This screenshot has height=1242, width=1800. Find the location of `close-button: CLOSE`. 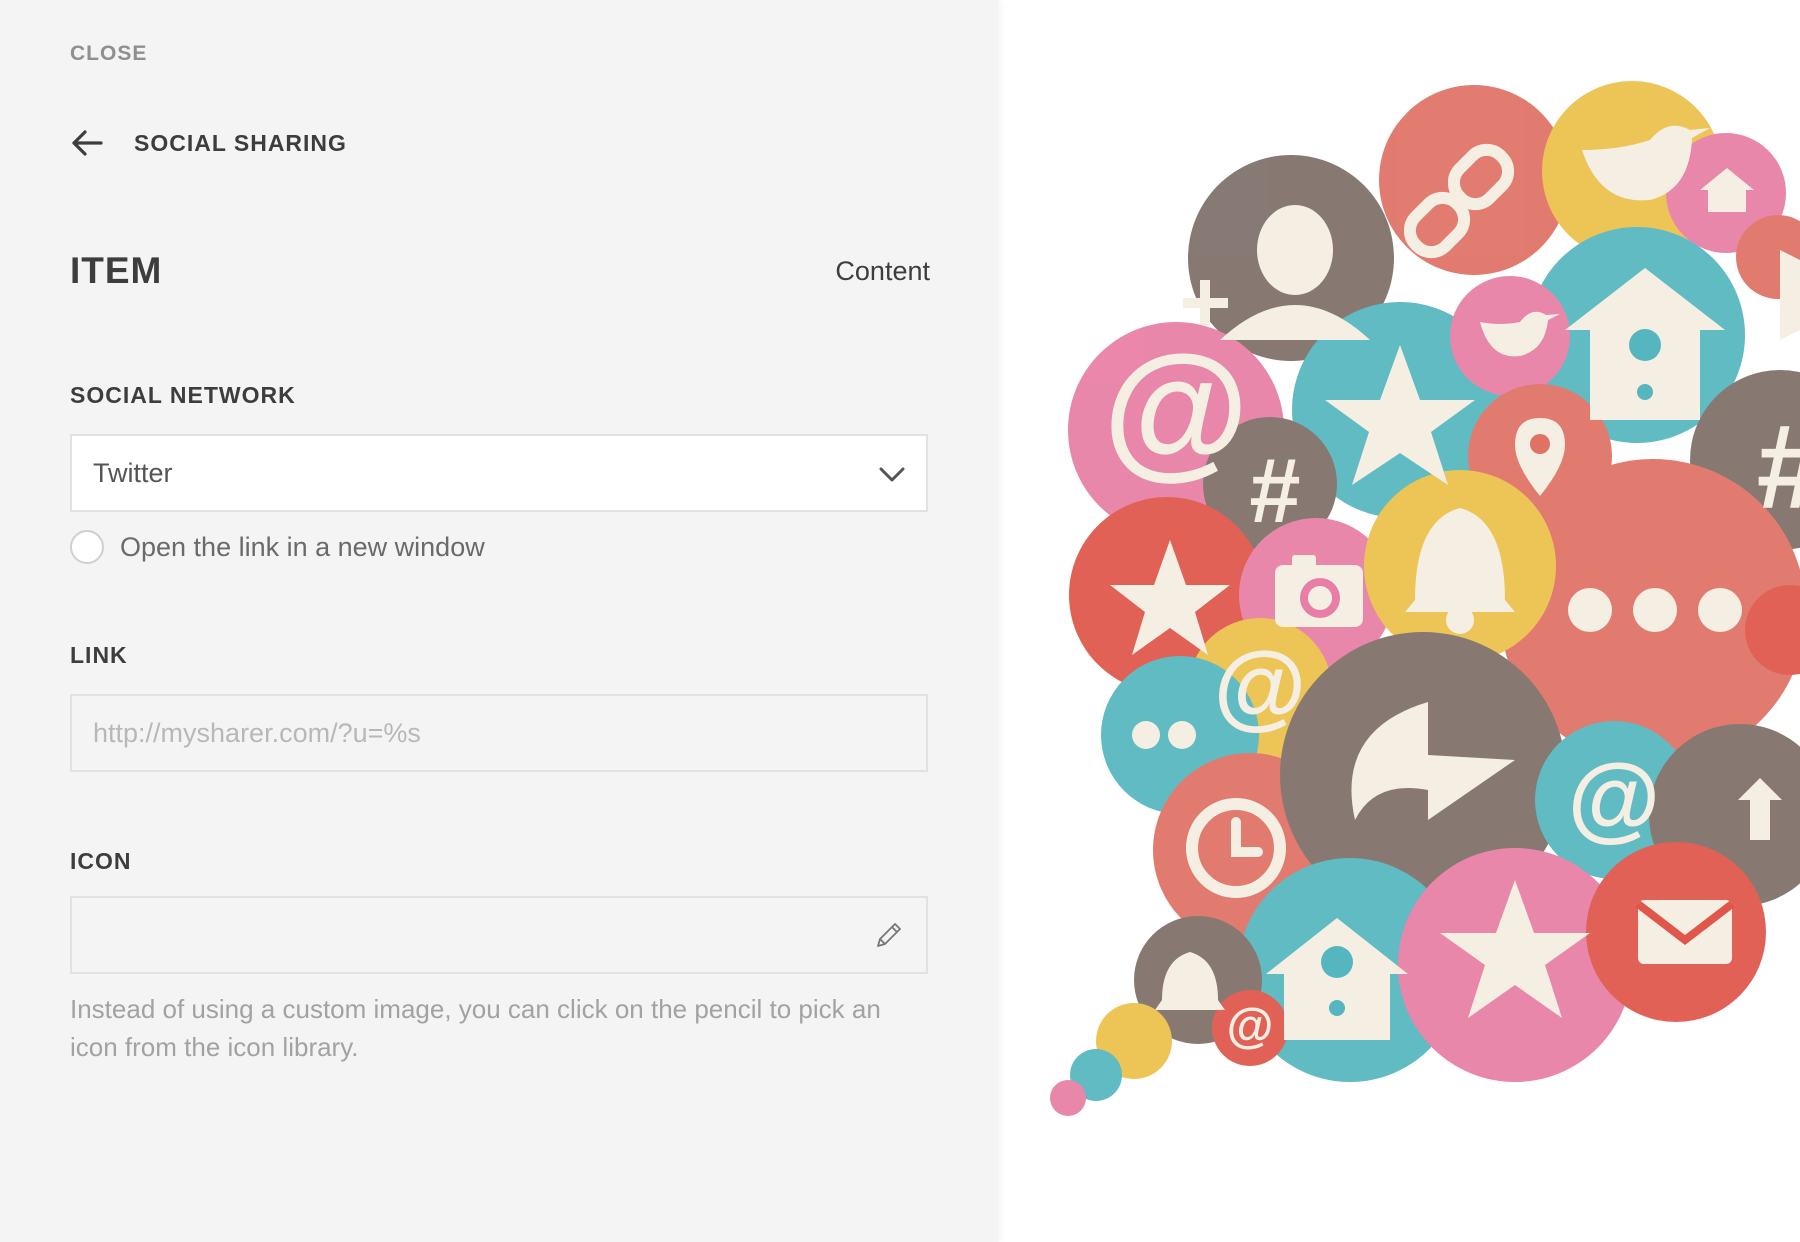

close-button: CLOSE is located at coordinates (108, 54).